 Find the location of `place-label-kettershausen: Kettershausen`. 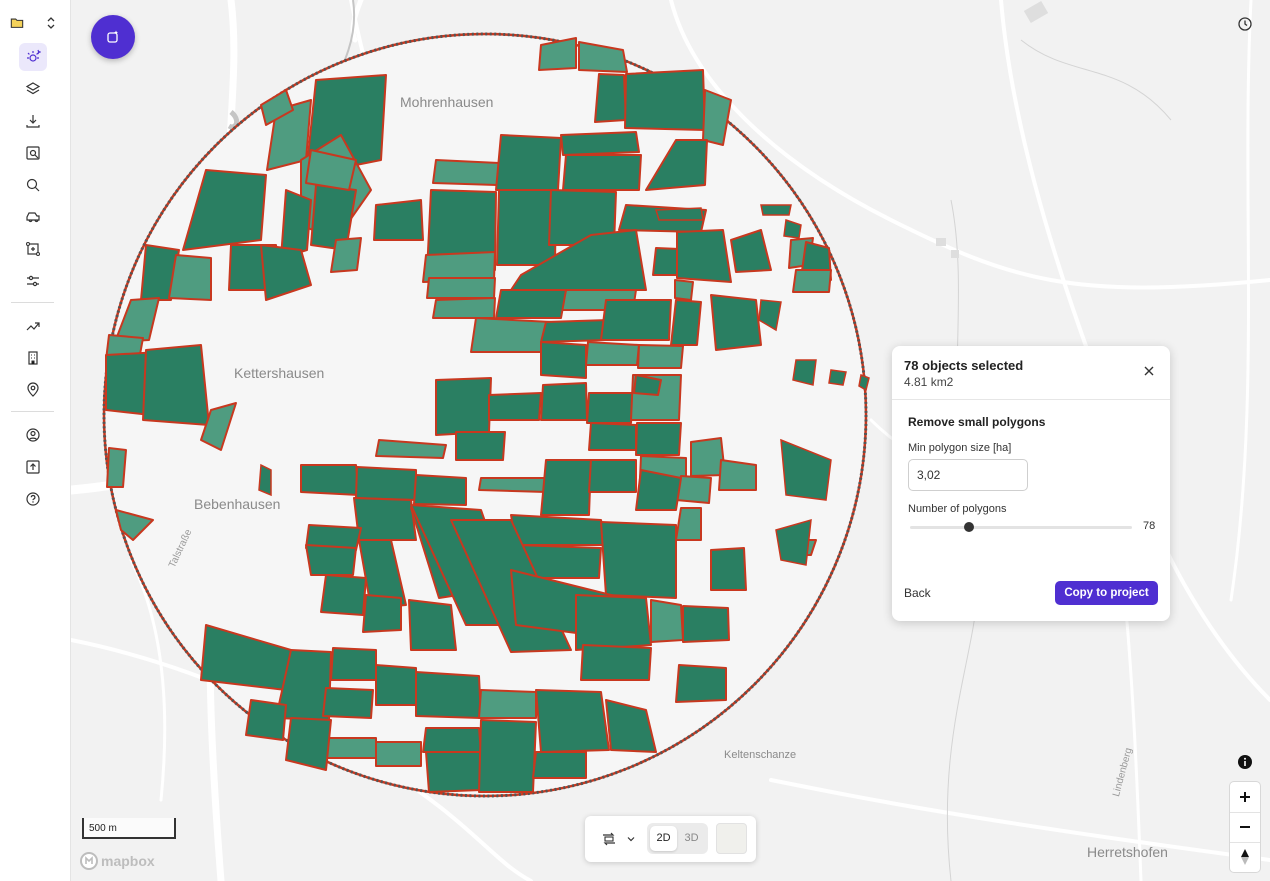

place-label-kettershausen: Kettershausen is located at coordinates (279, 373).